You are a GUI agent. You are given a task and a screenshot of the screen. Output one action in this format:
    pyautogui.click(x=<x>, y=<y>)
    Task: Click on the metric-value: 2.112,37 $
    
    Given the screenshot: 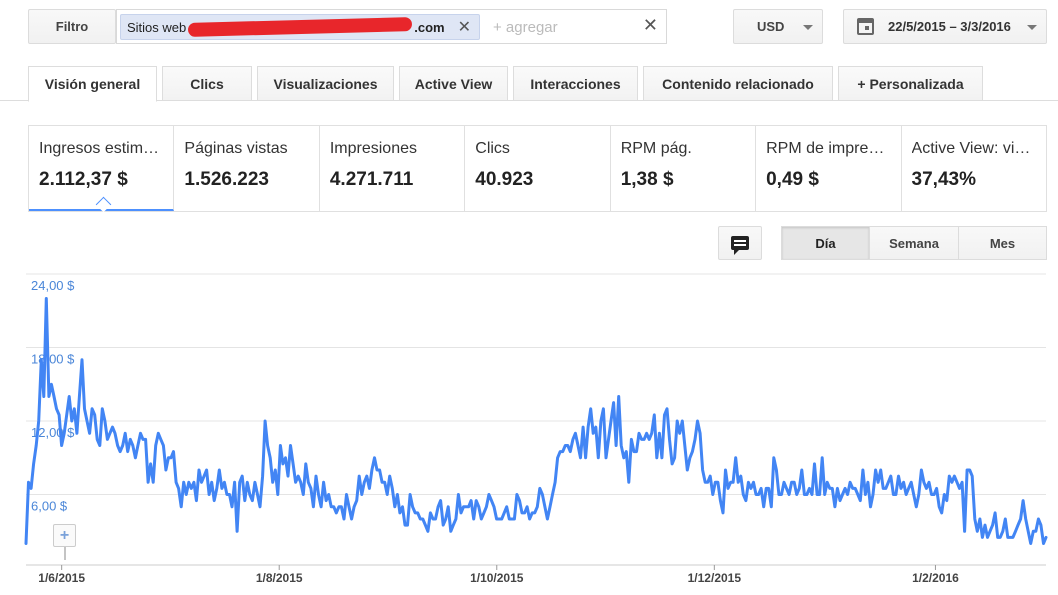 What is the action you would take?
    pyautogui.click(x=83, y=179)
    